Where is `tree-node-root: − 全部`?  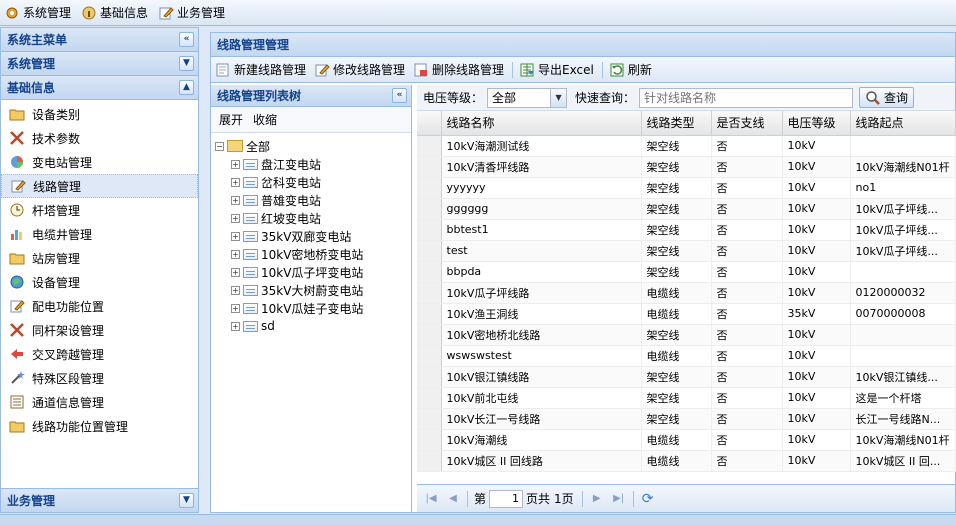
tree-node-root: − 全部 is located at coordinates (313, 146).